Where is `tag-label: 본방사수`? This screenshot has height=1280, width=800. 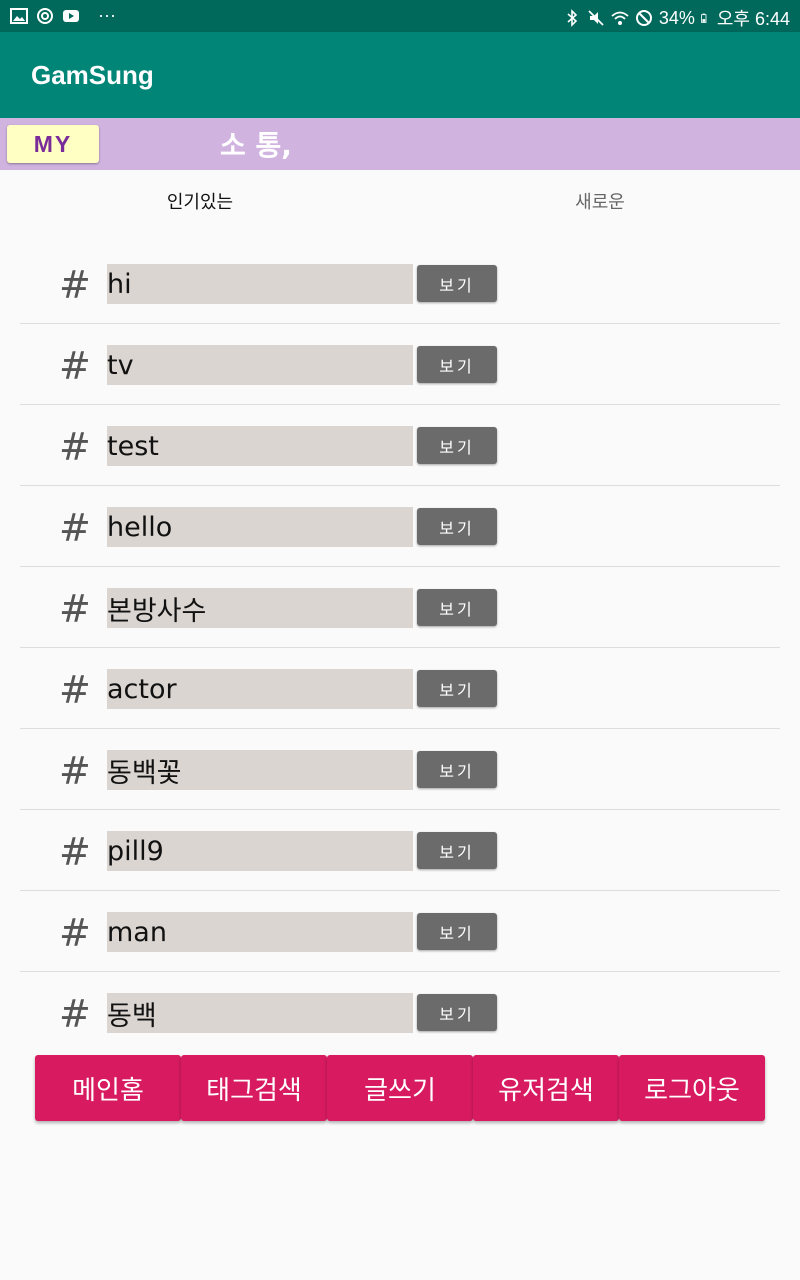 tag-label: 본방사수 is located at coordinates (260, 608).